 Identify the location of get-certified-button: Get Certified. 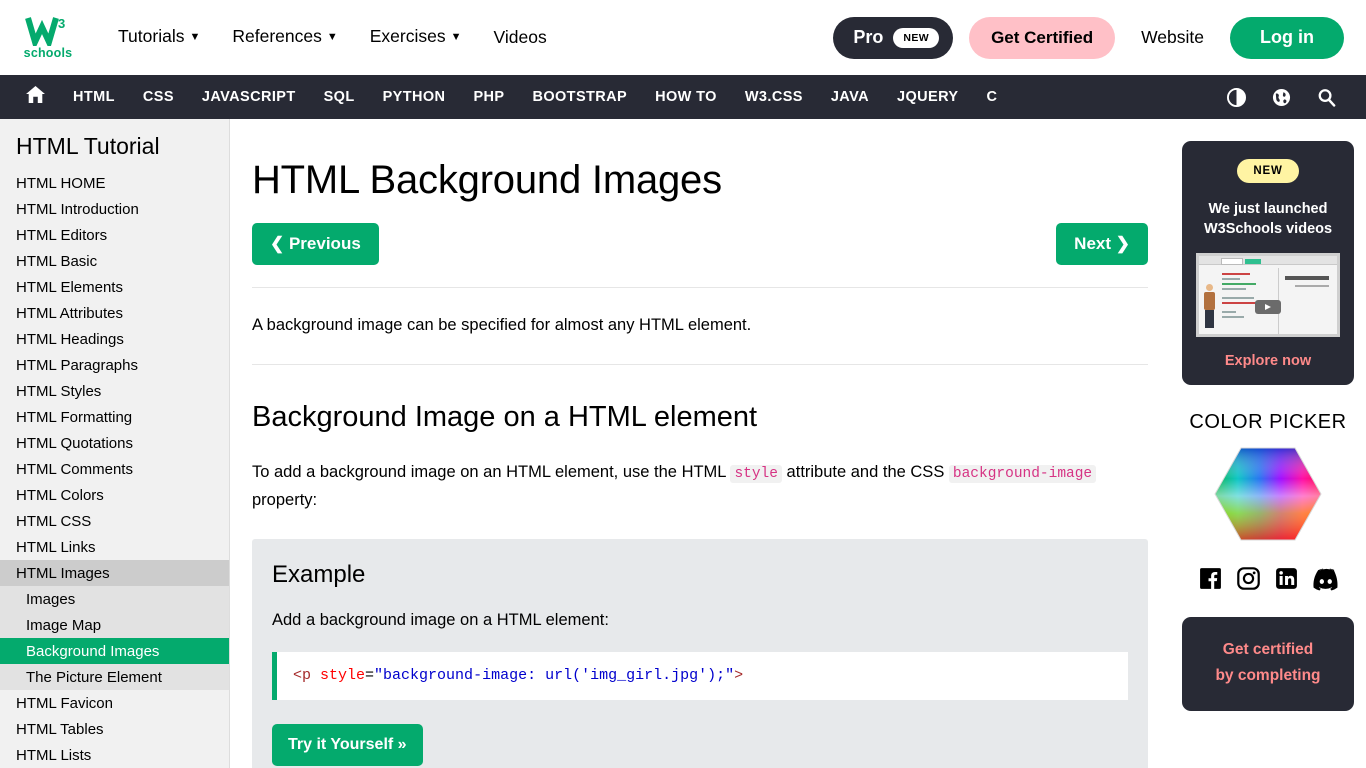
(1042, 37).